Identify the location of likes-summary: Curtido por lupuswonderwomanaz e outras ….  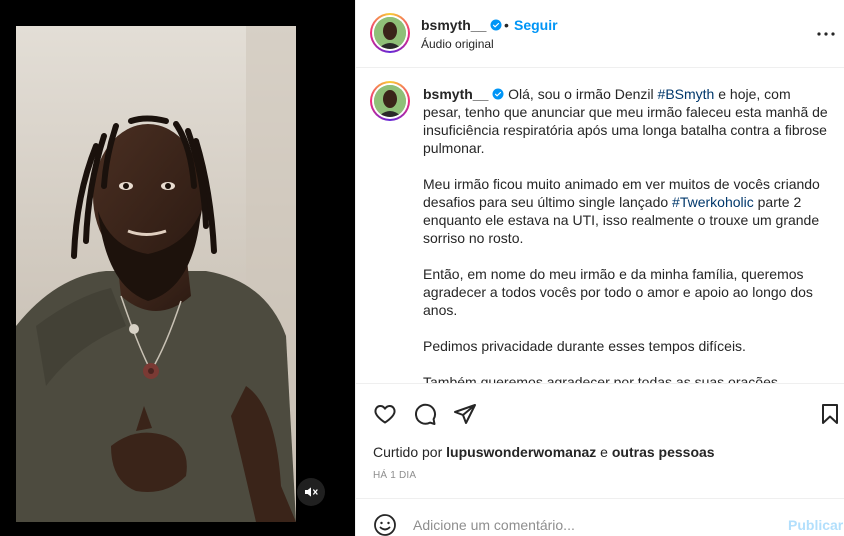
(544, 452).